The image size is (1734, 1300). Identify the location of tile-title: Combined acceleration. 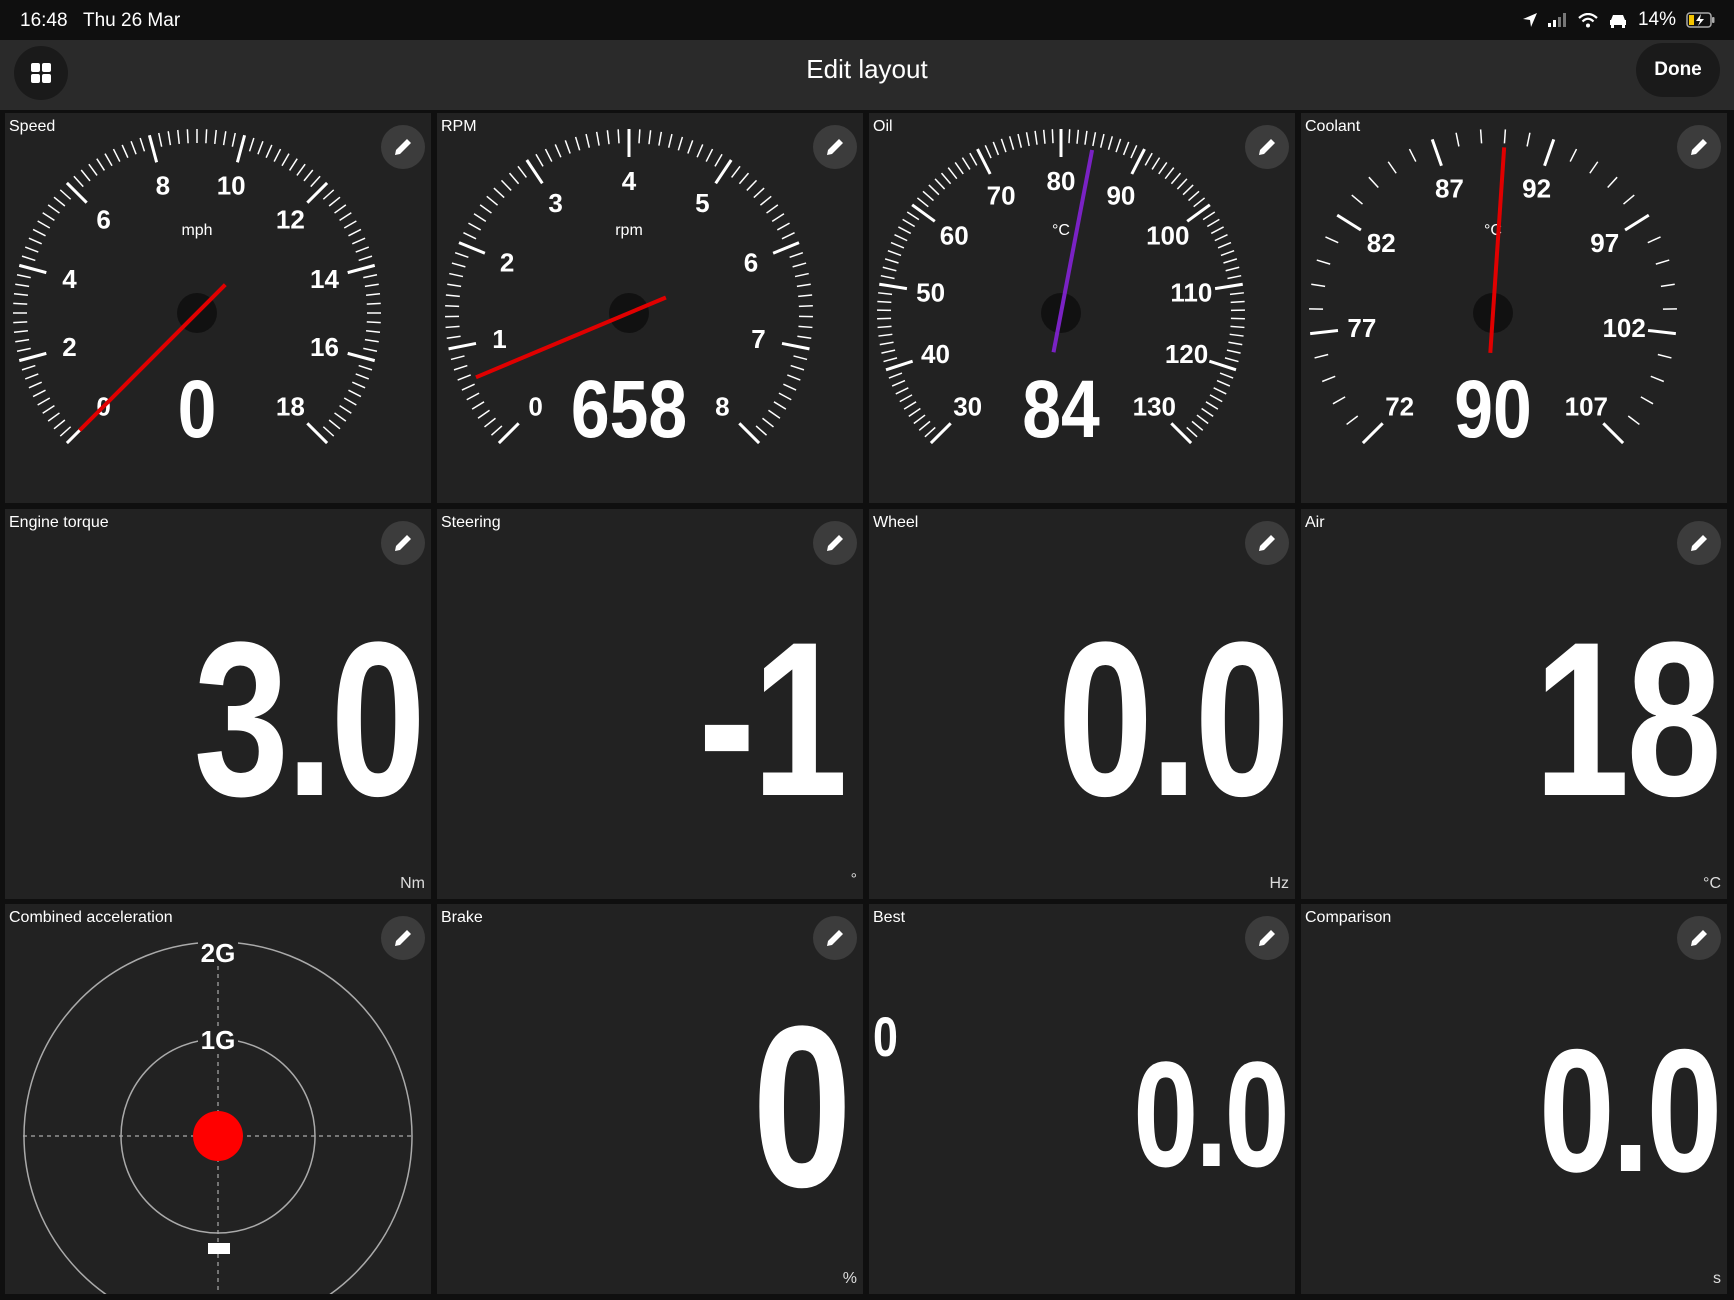
(91, 917).